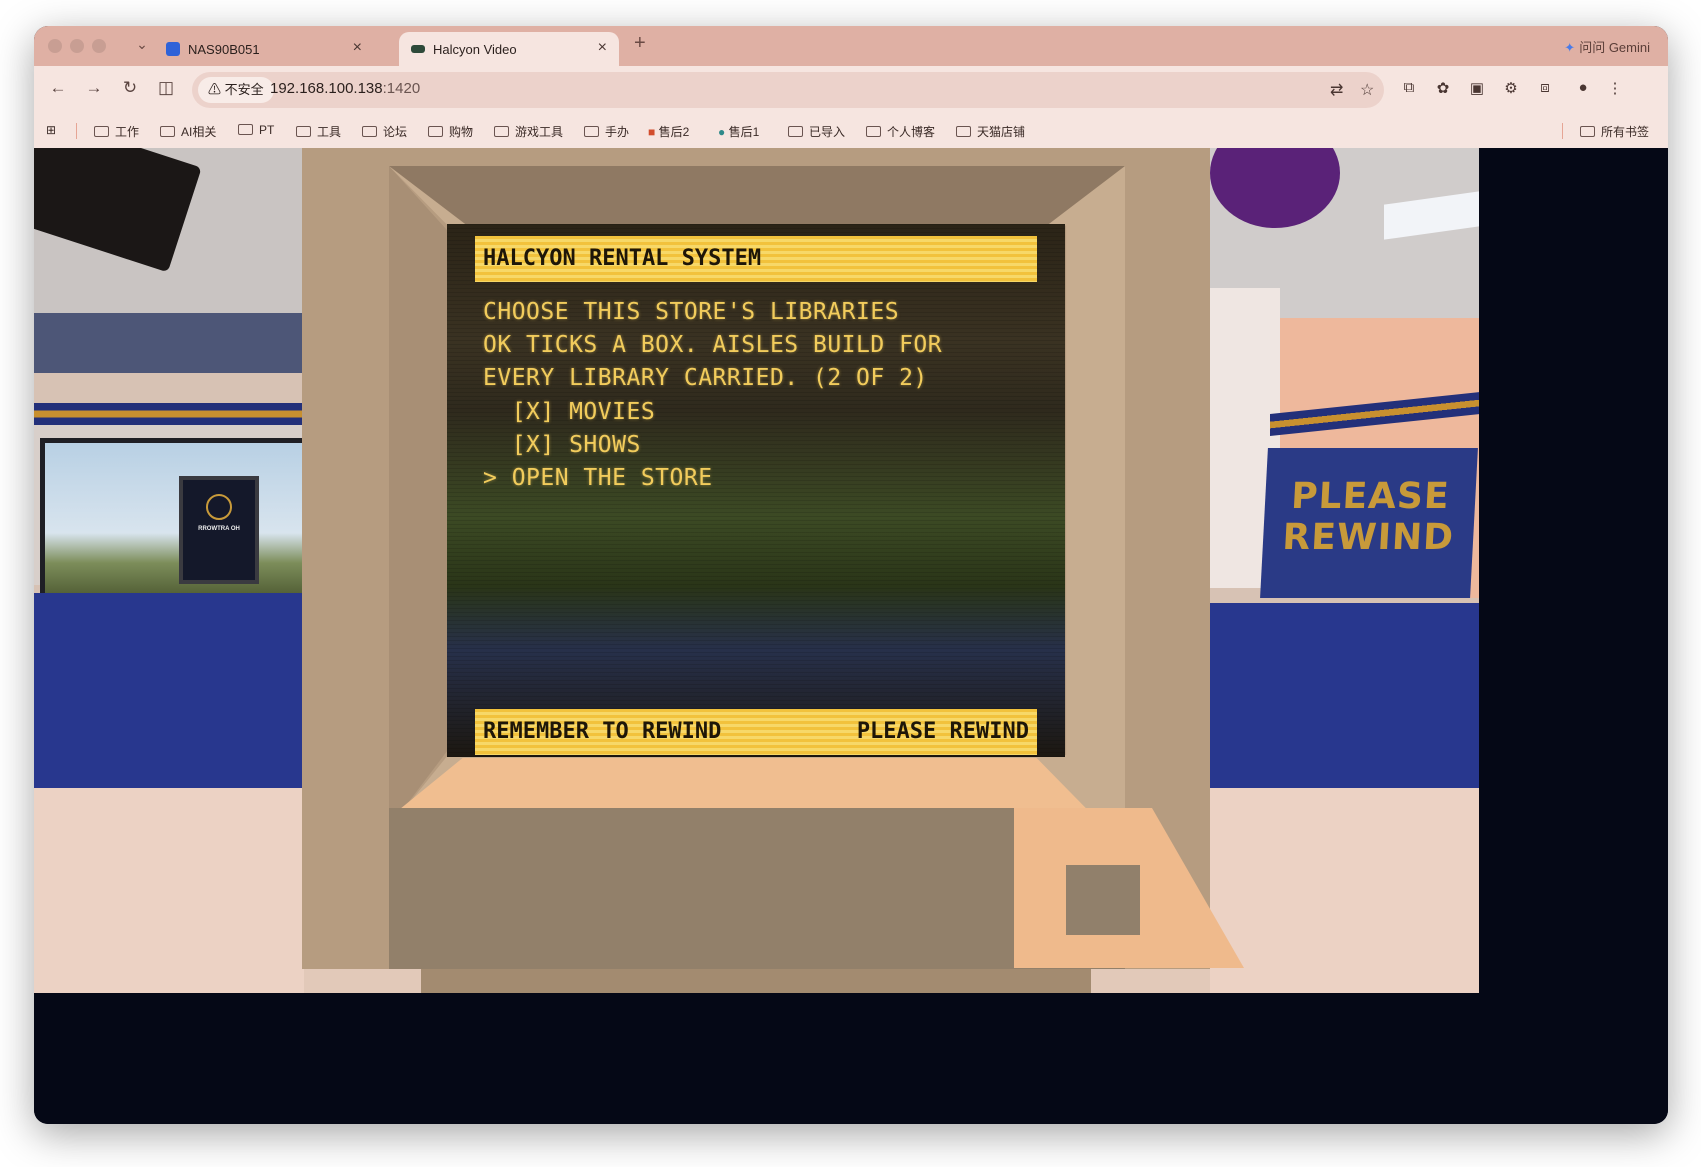  What do you see at coordinates (1545, 87) in the screenshot?
I see `extensions-puzzle-icon: ⧈` at bounding box center [1545, 87].